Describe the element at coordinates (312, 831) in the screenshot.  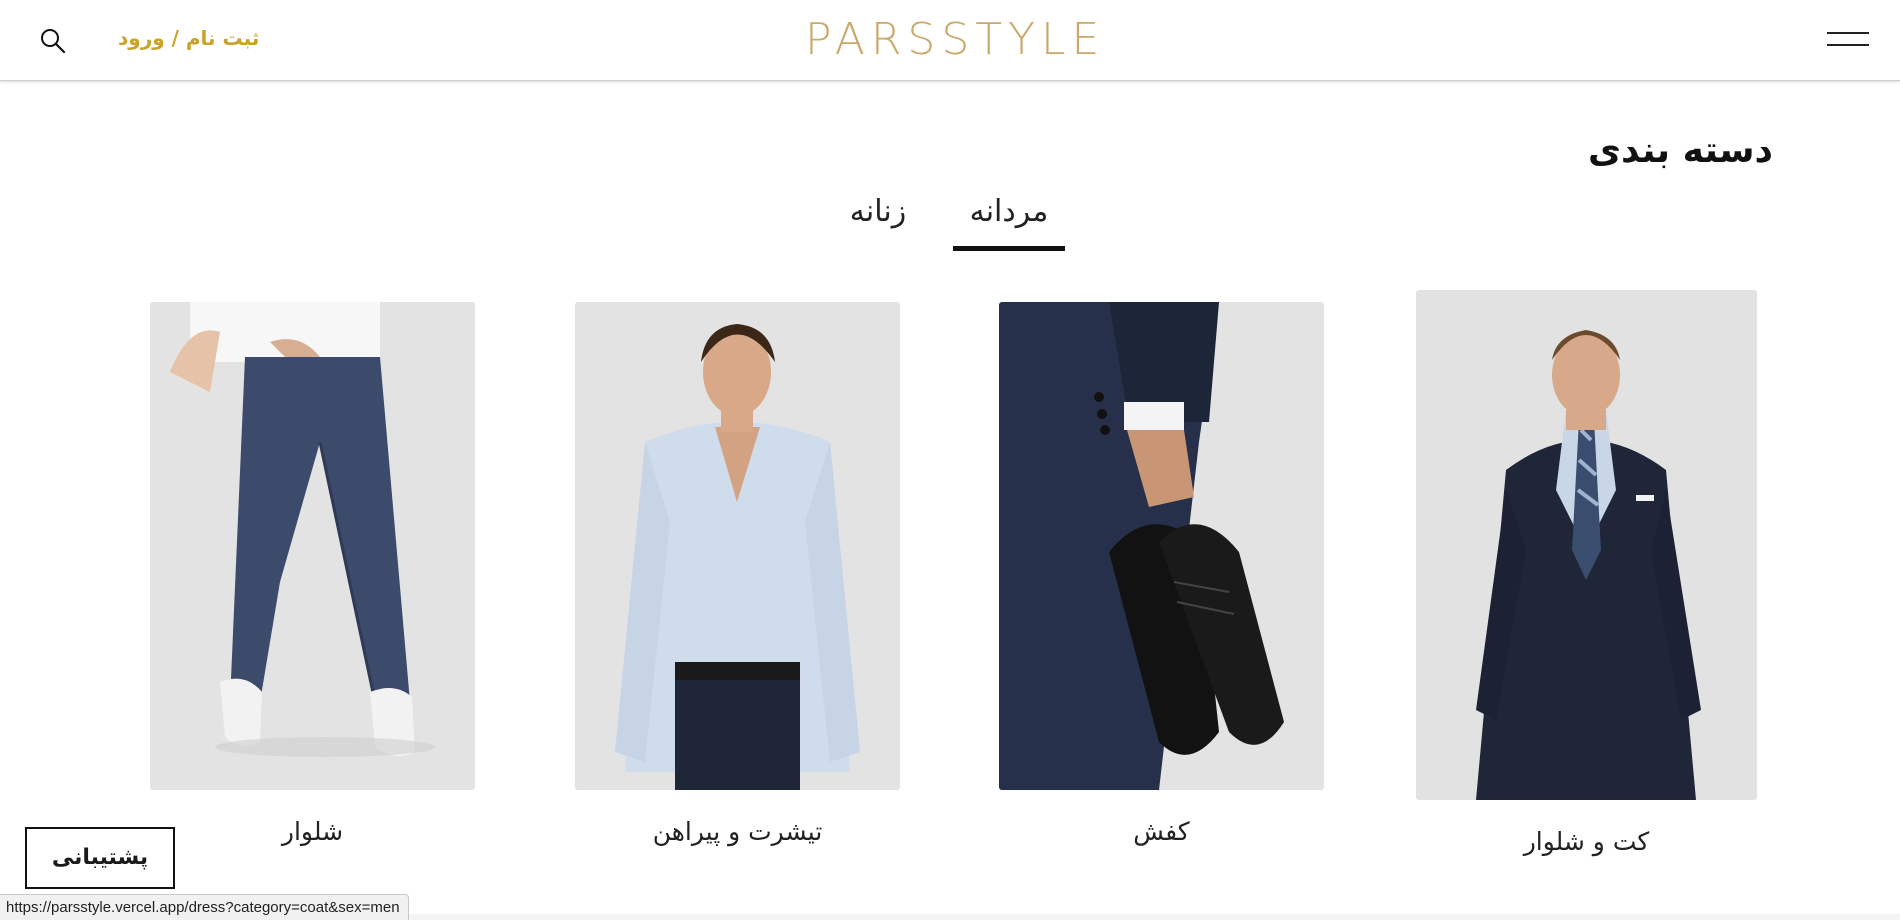
I see `category-label-pants: شلوار` at that location.